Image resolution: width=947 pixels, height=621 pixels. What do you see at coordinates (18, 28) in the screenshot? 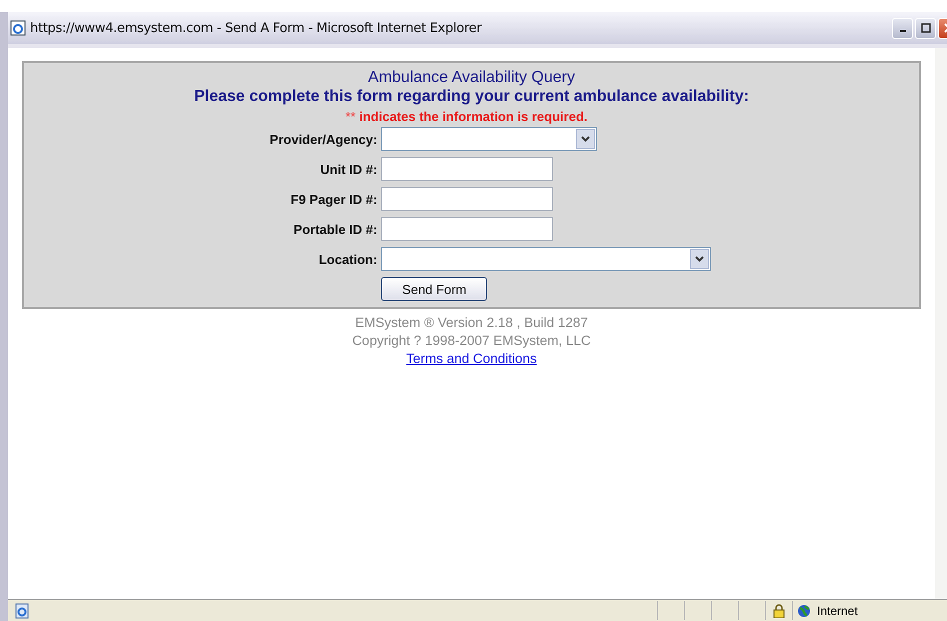
I see `browser-icon` at bounding box center [18, 28].